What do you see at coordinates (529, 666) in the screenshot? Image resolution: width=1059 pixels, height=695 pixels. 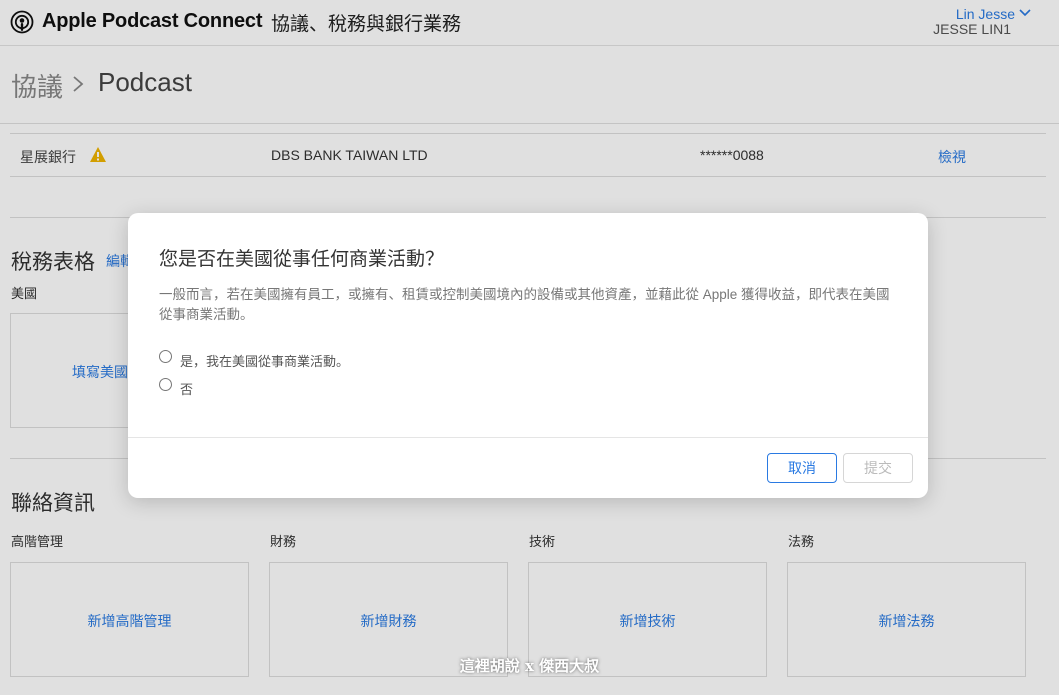 I see `watermark: 這裡胡說 x 傑西大叔` at bounding box center [529, 666].